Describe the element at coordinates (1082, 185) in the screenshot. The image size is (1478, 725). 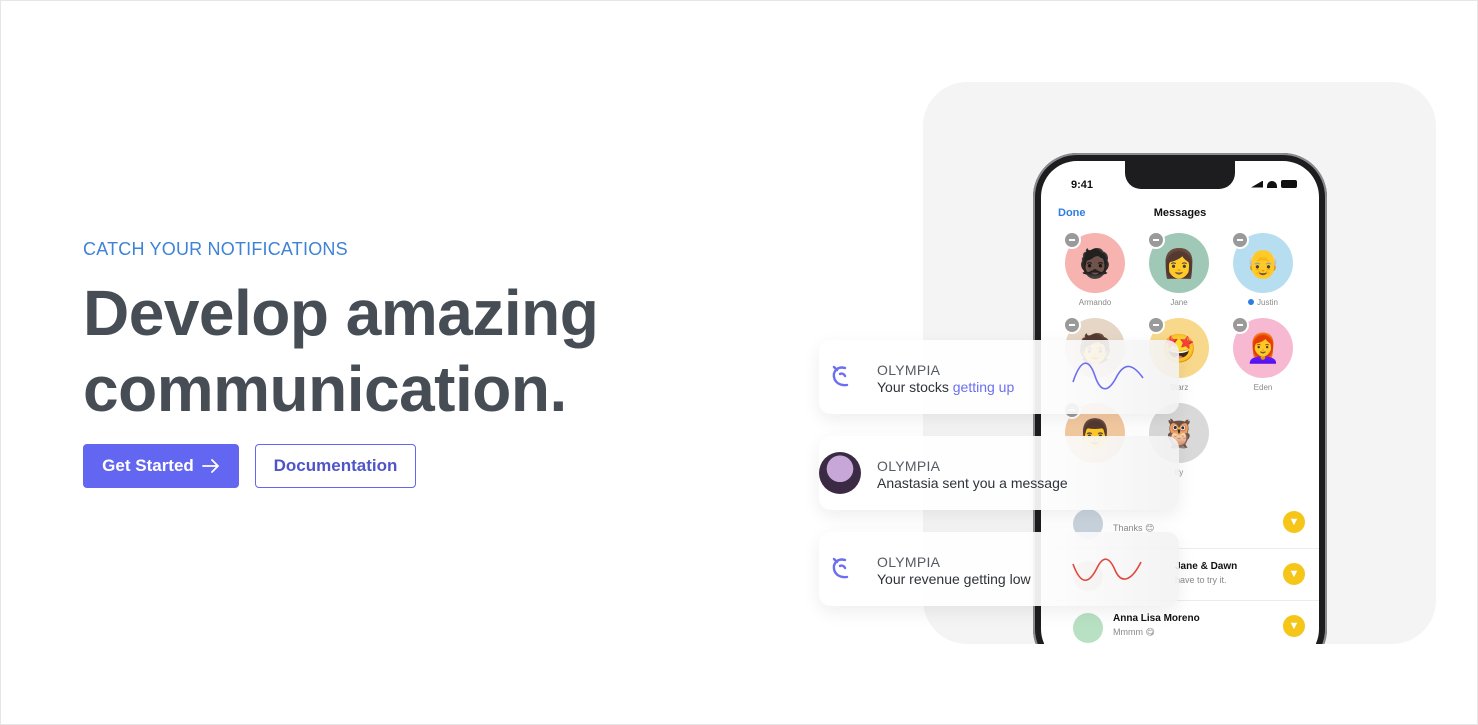
I see `status-time: 9:41` at that location.